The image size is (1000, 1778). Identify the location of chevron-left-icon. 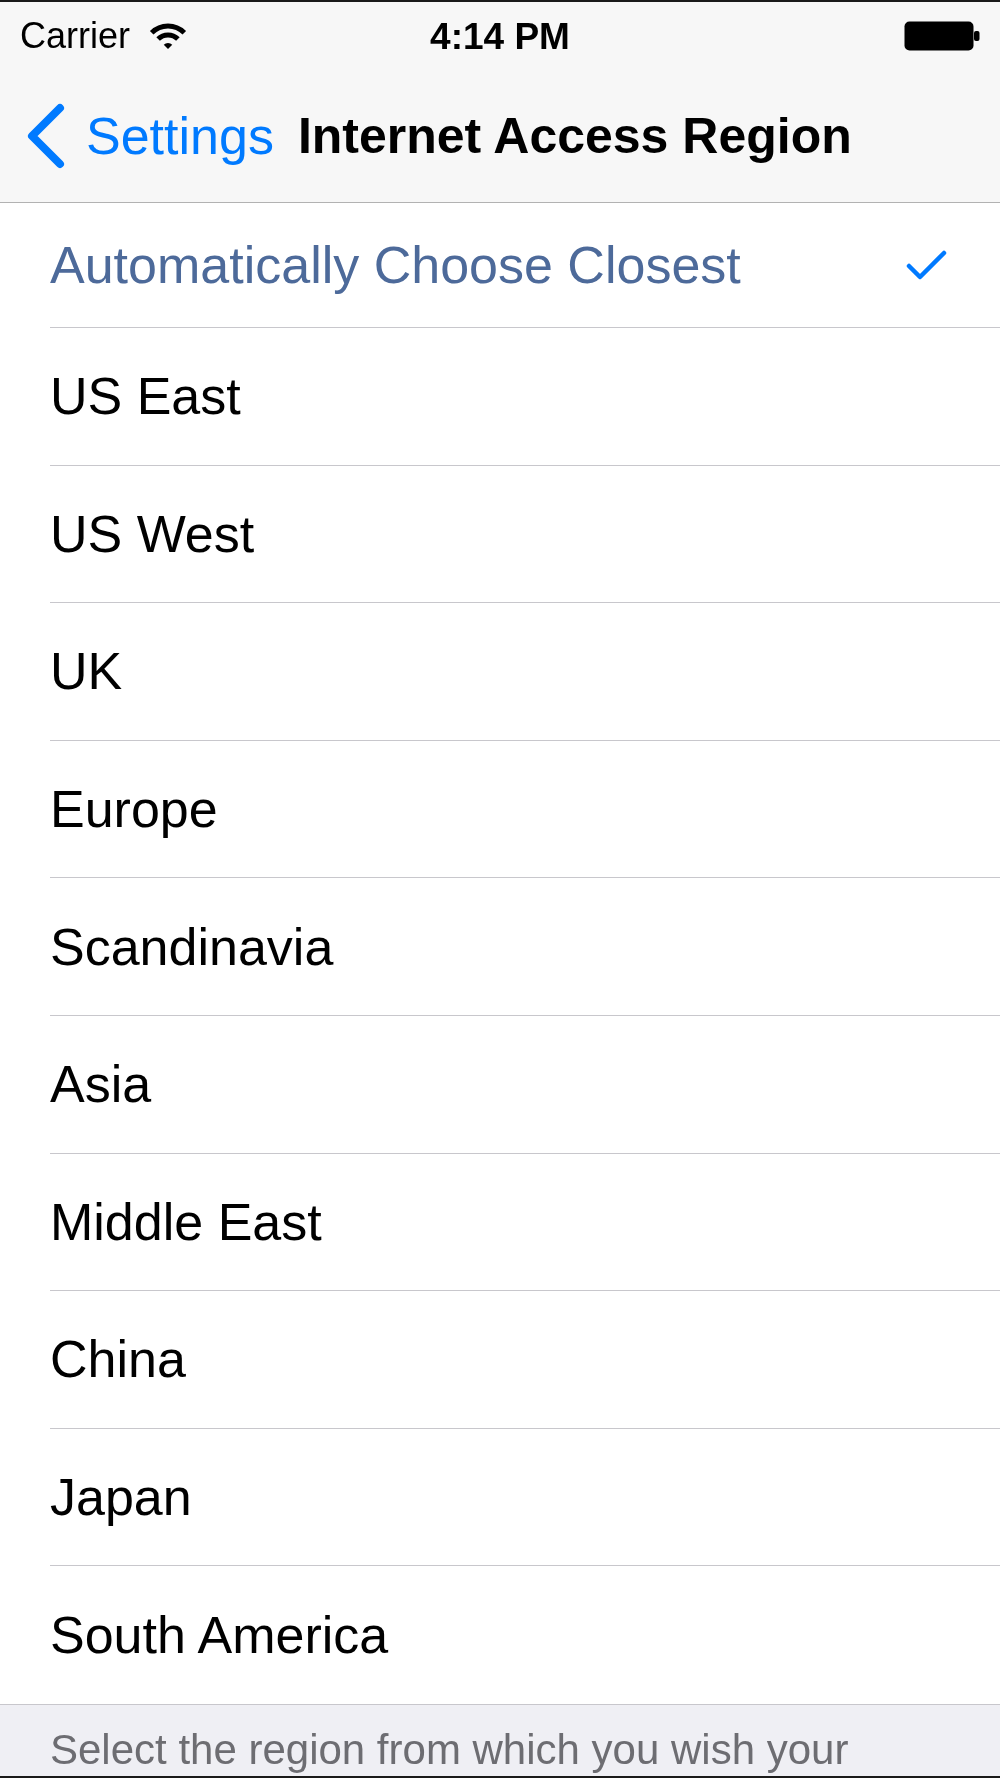
(46, 136).